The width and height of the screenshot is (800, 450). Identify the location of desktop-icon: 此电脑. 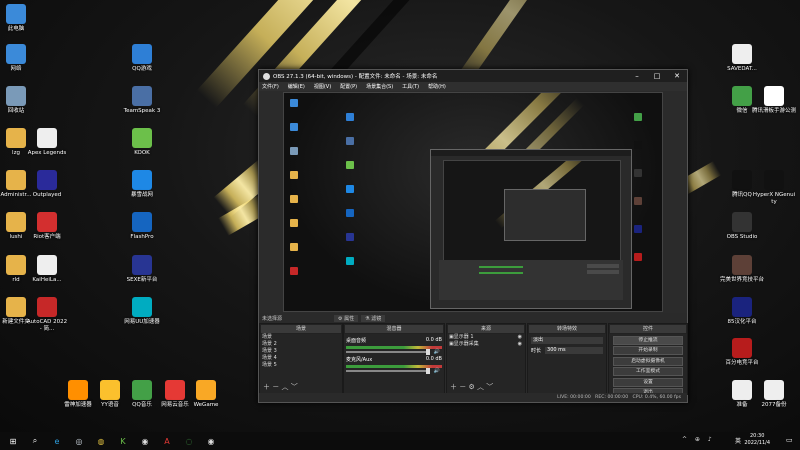
(19, 18).